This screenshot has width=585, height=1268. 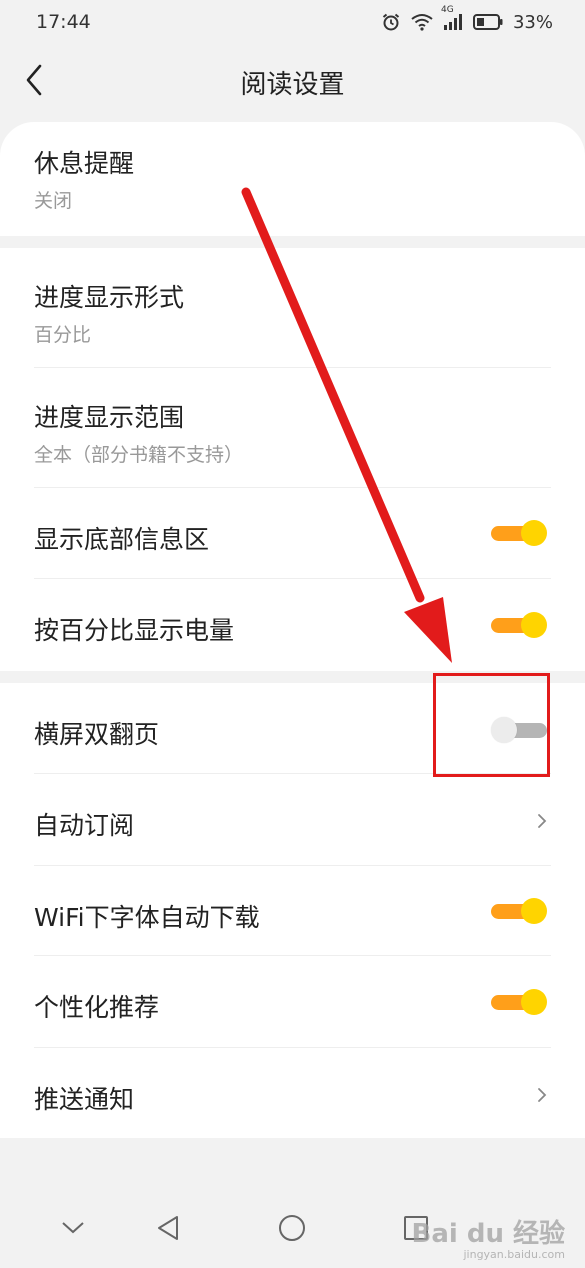 I want to click on setting-bottom-info: 显示底部信息区, so click(x=292, y=533).